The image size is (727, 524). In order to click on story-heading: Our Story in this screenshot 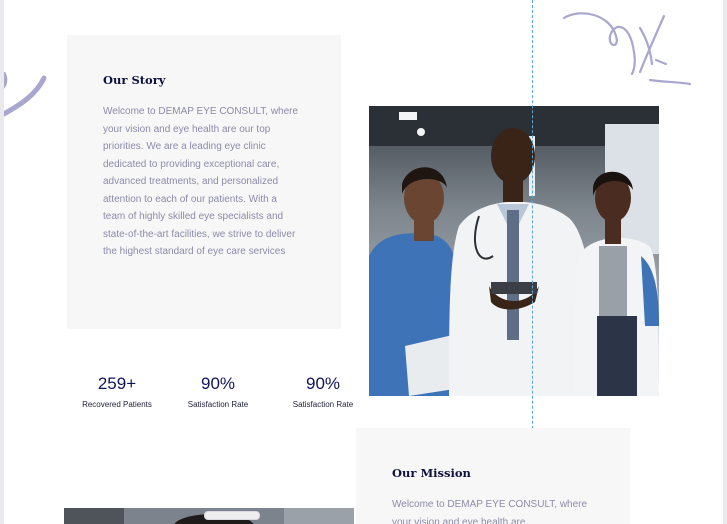, I will do `click(134, 80)`.